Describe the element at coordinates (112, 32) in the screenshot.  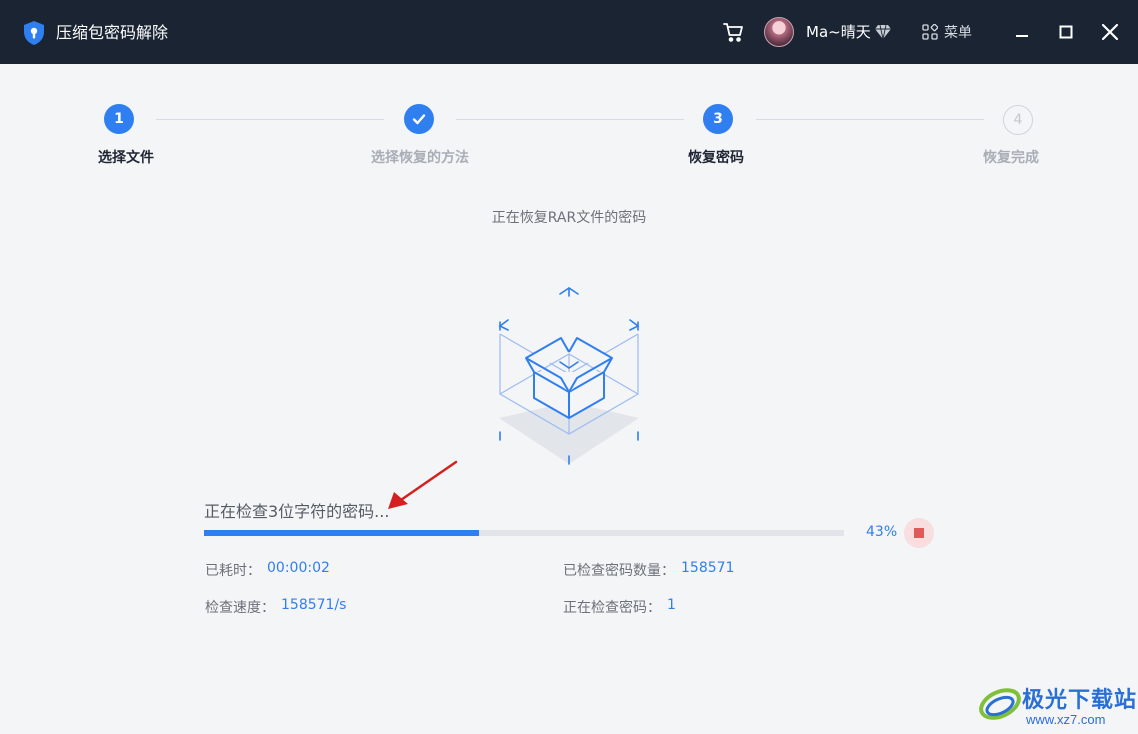
I see `app-title: 压缩包密码解除` at that location.